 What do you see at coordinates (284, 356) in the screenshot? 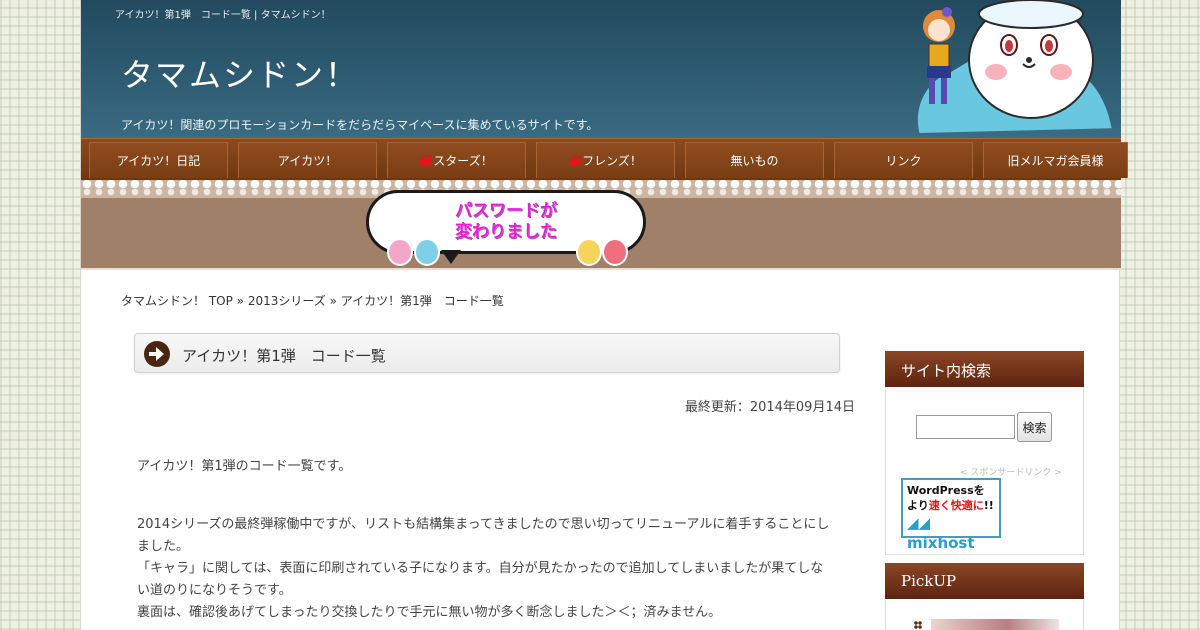
I see `article-title: アイカツ！第1弾 コード一覧` at bounding box center [284, 356].